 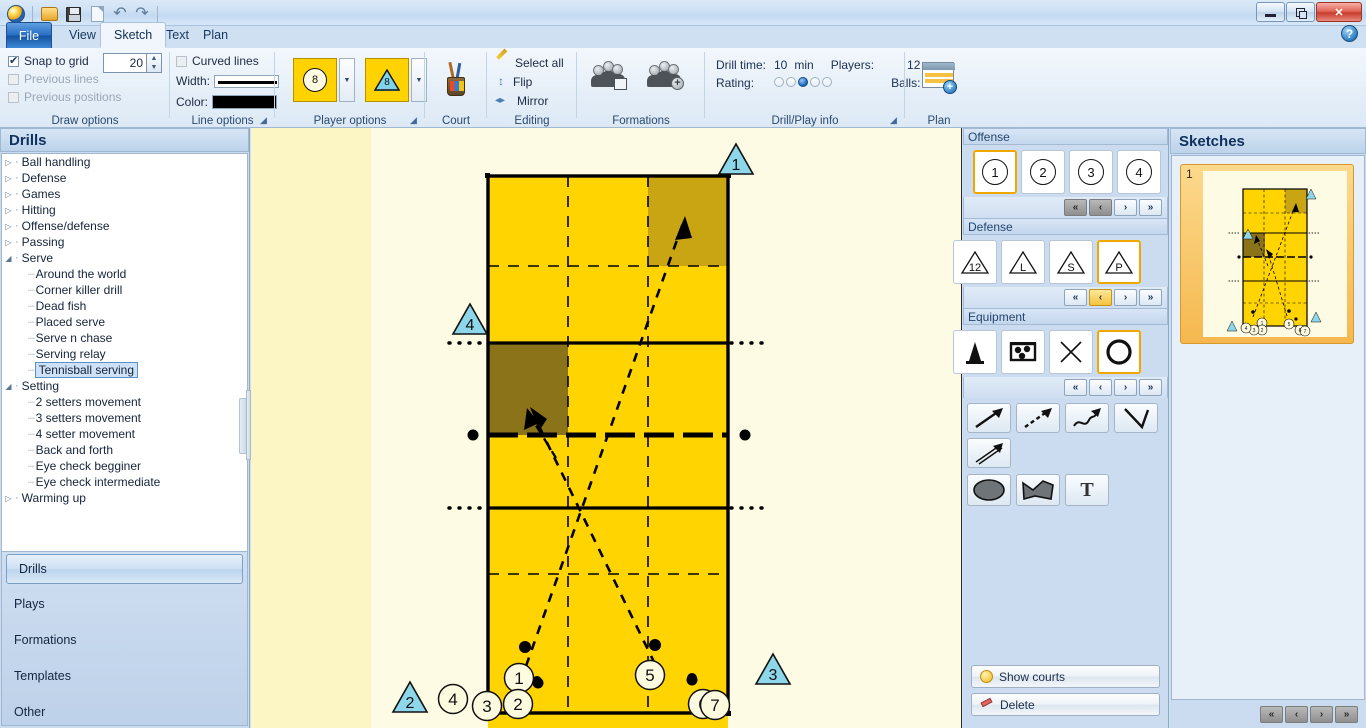 What do you see at coordinates (29, 35) in the screenshot?
I see `tab-file: File` at bounding box center [29, 35].